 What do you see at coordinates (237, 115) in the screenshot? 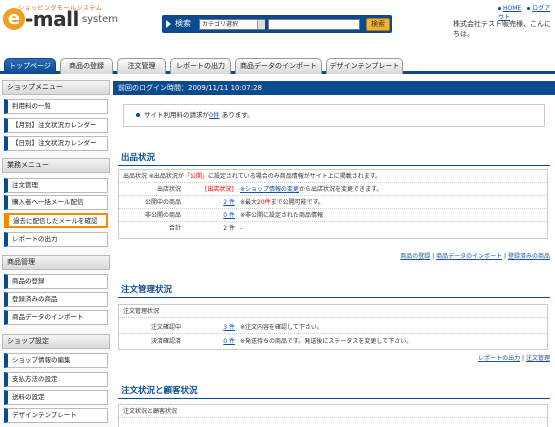
I see `notice-text-post: あります。` at bounding box center [237, 115].